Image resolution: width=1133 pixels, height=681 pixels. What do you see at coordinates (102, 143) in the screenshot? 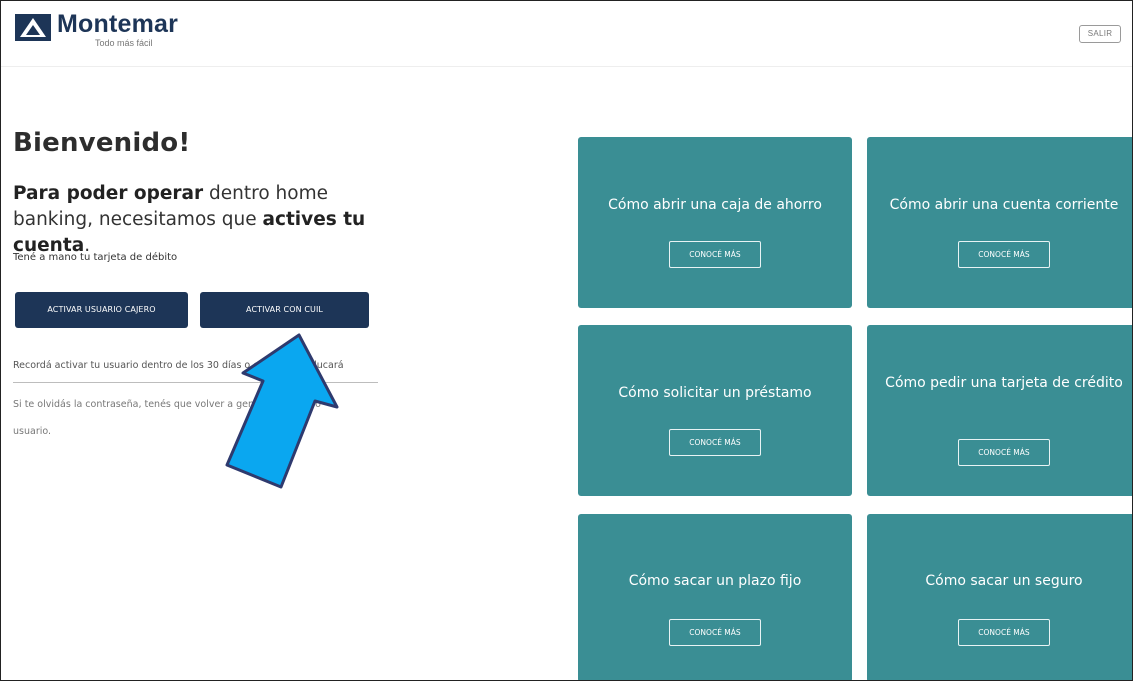
I see `page-title: Bienvenido!` at bounding box center [102, 143].